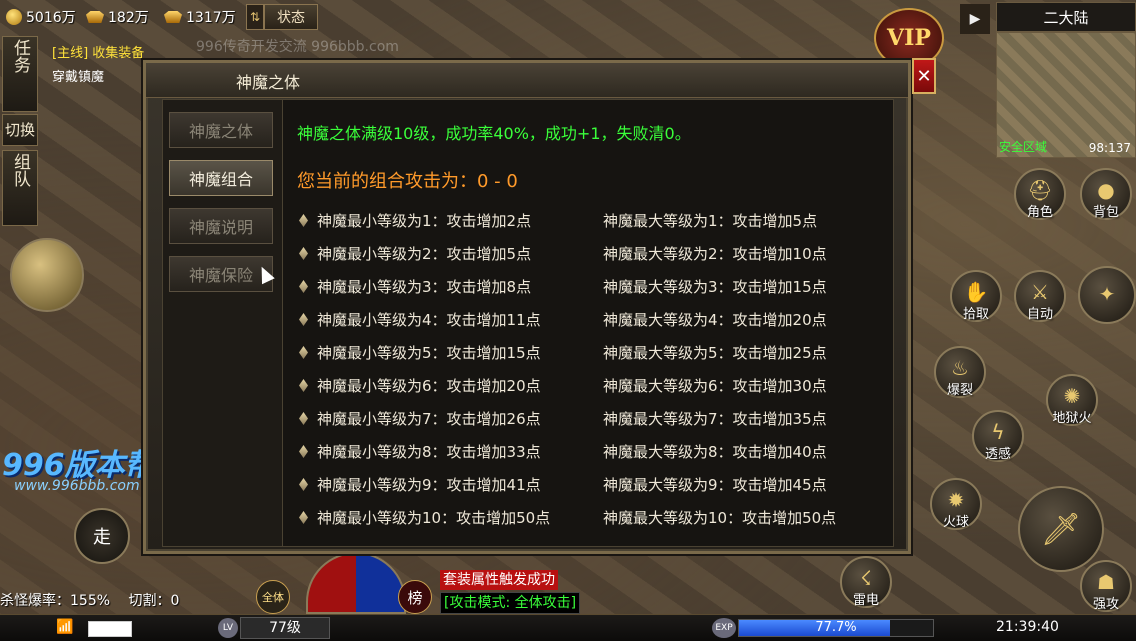  I want to click on max-level-row: 神魔最大等级为1：攻击增加5点, so click(710, 220).